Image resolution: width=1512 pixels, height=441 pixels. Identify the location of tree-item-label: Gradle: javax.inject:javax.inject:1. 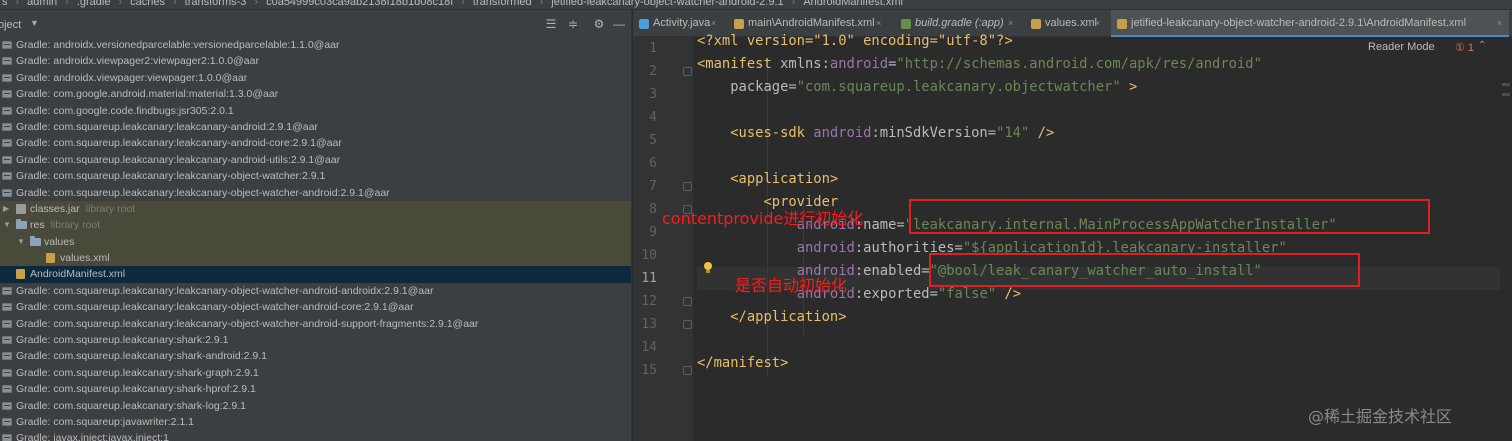
(92, 436).